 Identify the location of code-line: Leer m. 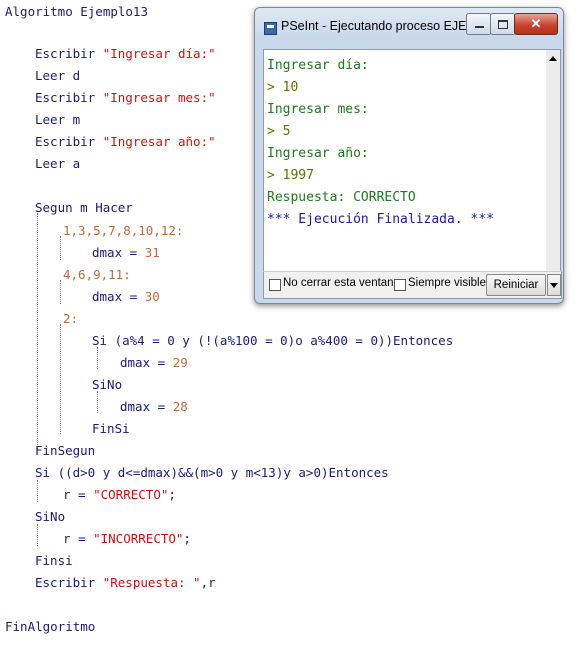
(58, 119).